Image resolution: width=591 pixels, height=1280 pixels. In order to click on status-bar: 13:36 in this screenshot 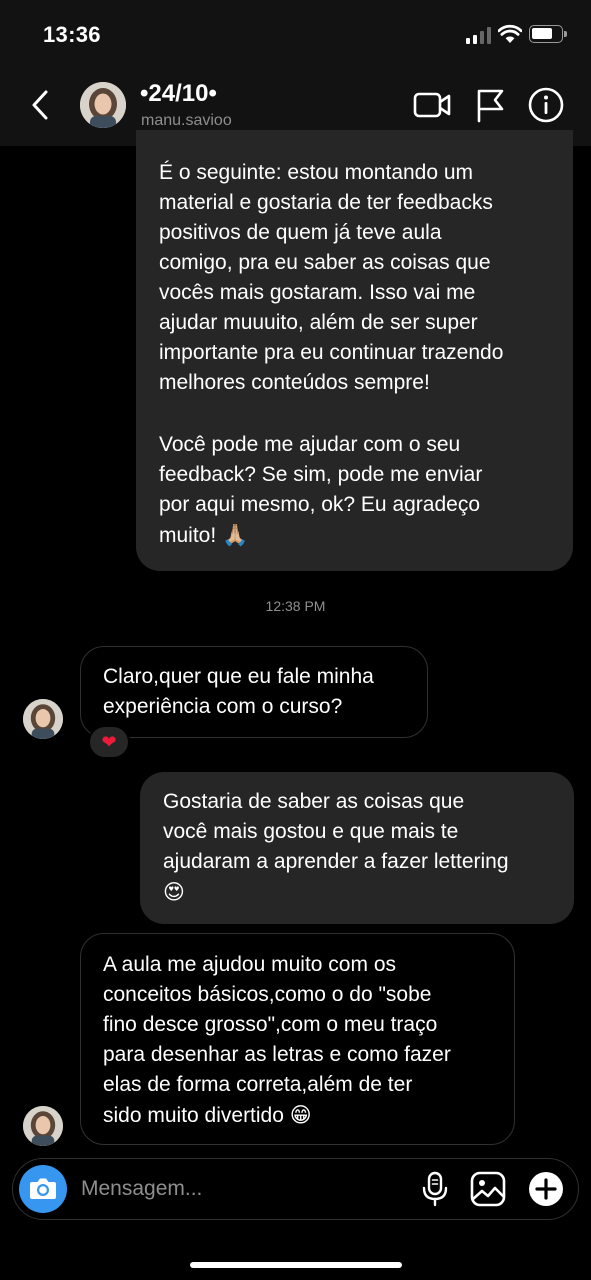, I will do `click(295, 35)`.